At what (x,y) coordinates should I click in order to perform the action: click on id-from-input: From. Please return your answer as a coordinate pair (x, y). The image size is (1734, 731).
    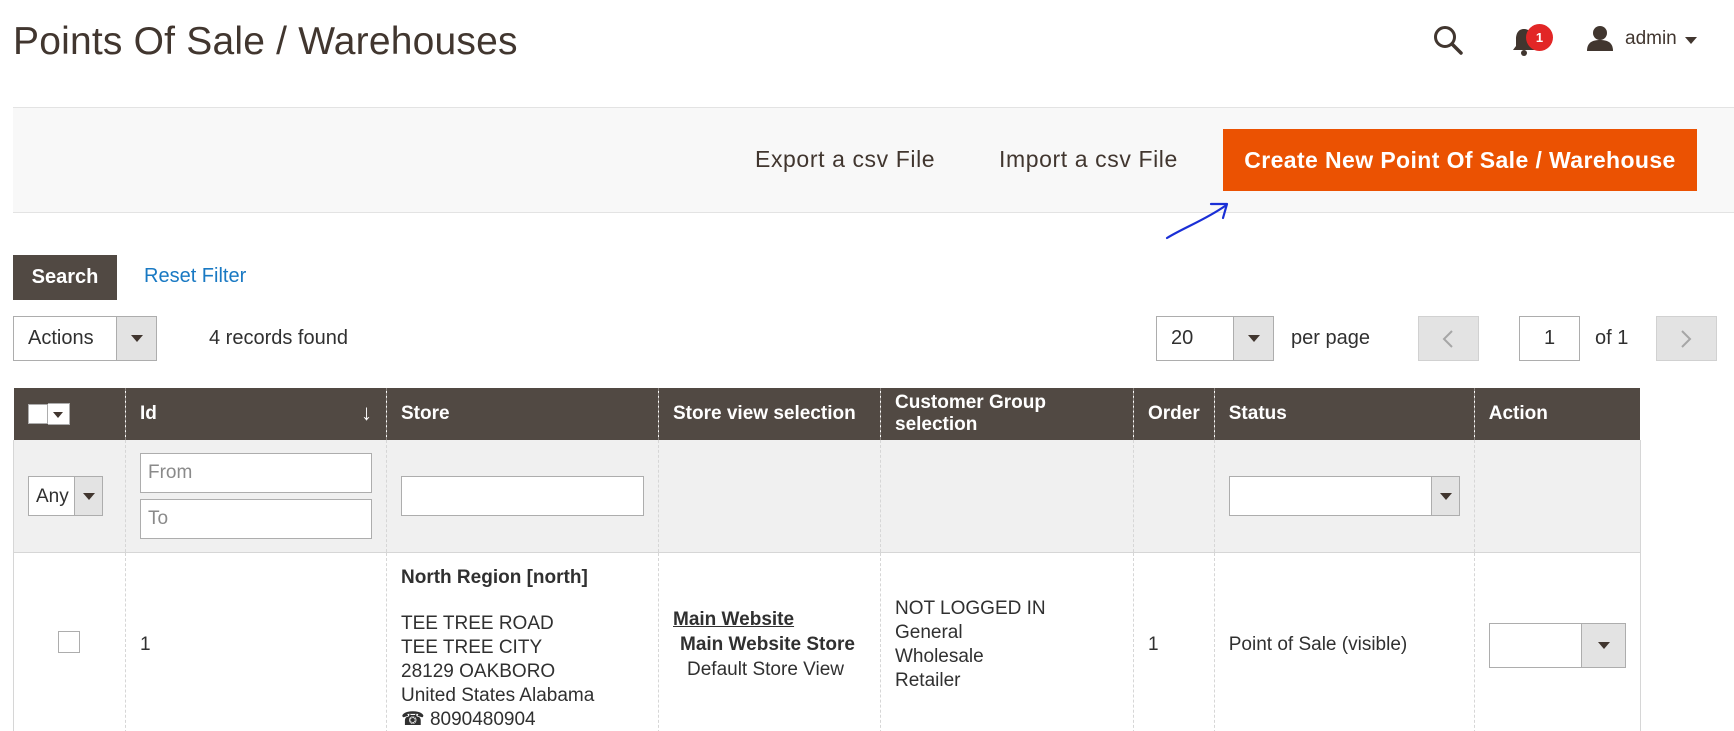
    Looking at the image, I should click on (256, 472).